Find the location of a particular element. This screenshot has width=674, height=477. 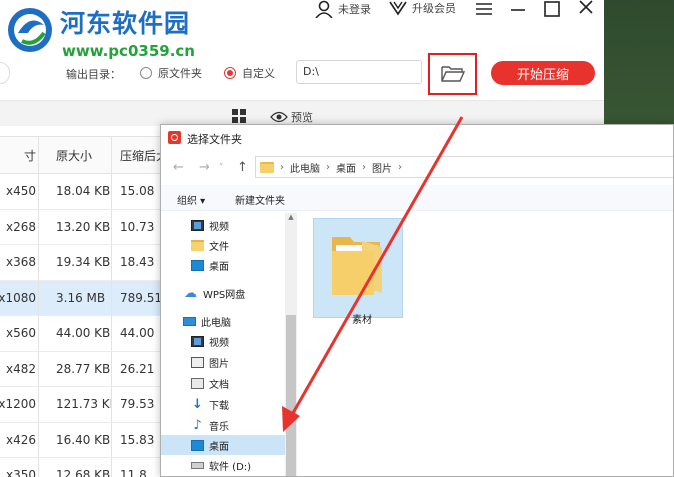

tree-item: ♪ 音乐 is located at coordinates (210, 425).